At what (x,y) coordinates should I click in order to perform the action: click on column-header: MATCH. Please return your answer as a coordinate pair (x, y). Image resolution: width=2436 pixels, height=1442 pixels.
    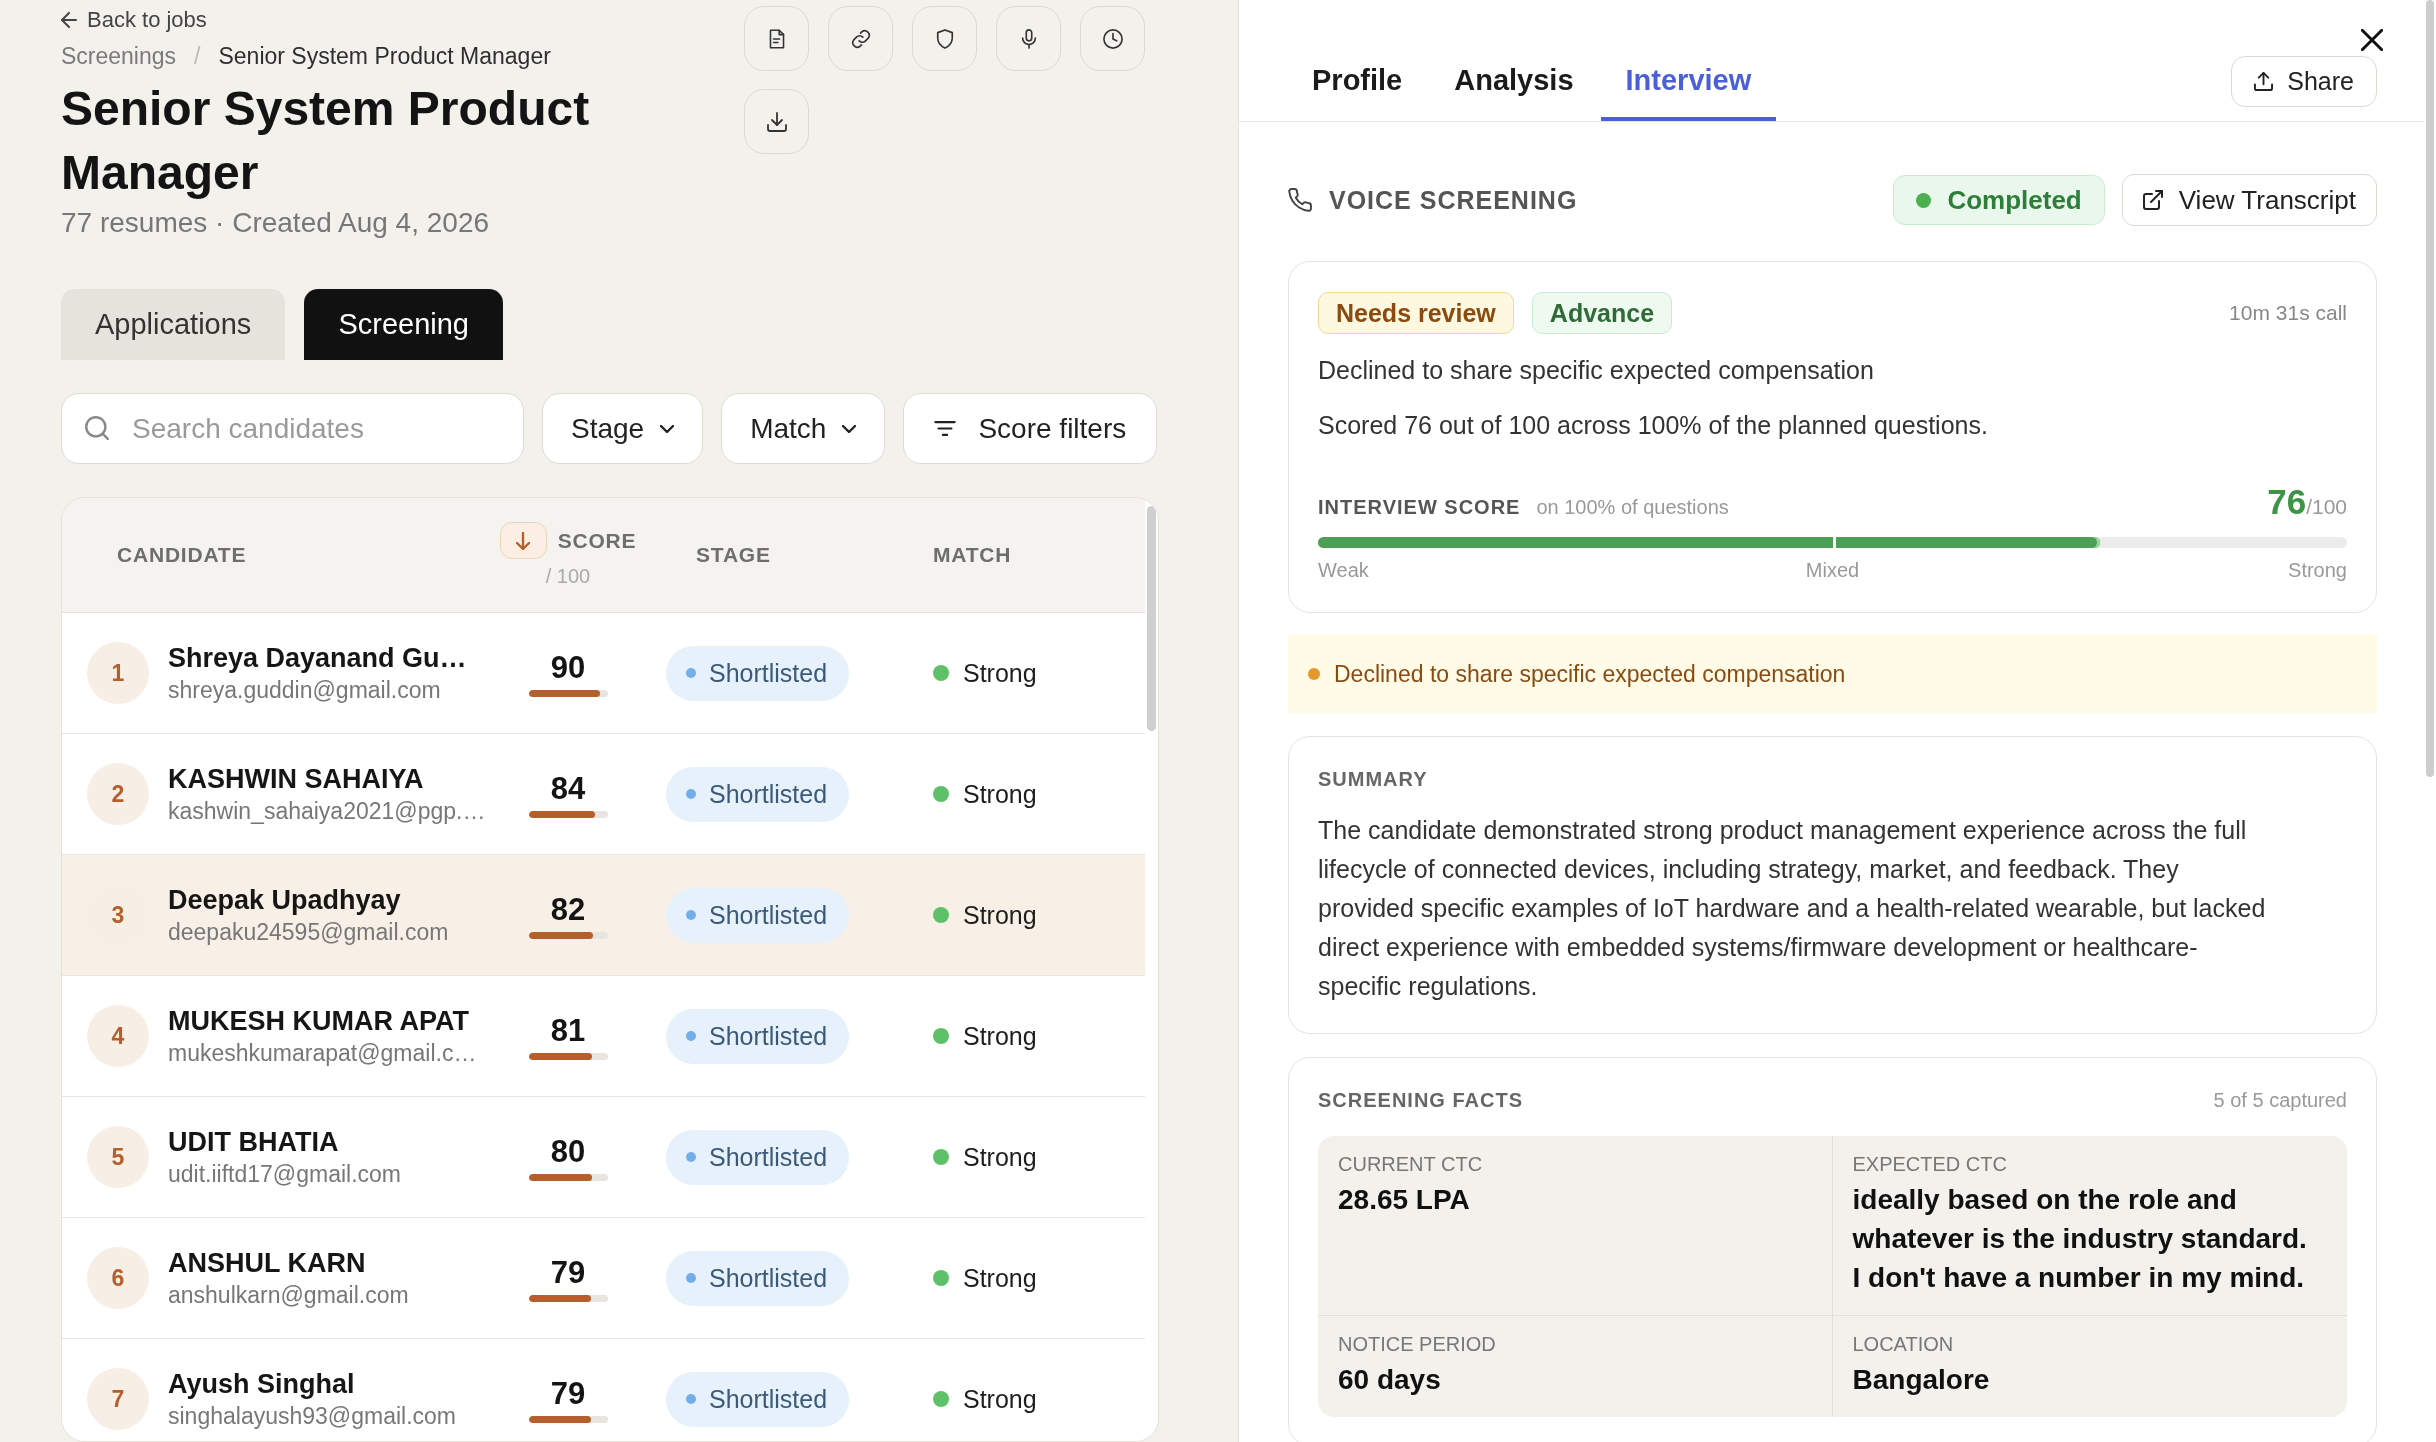
    Looking at the image, I should click on (972, 554).